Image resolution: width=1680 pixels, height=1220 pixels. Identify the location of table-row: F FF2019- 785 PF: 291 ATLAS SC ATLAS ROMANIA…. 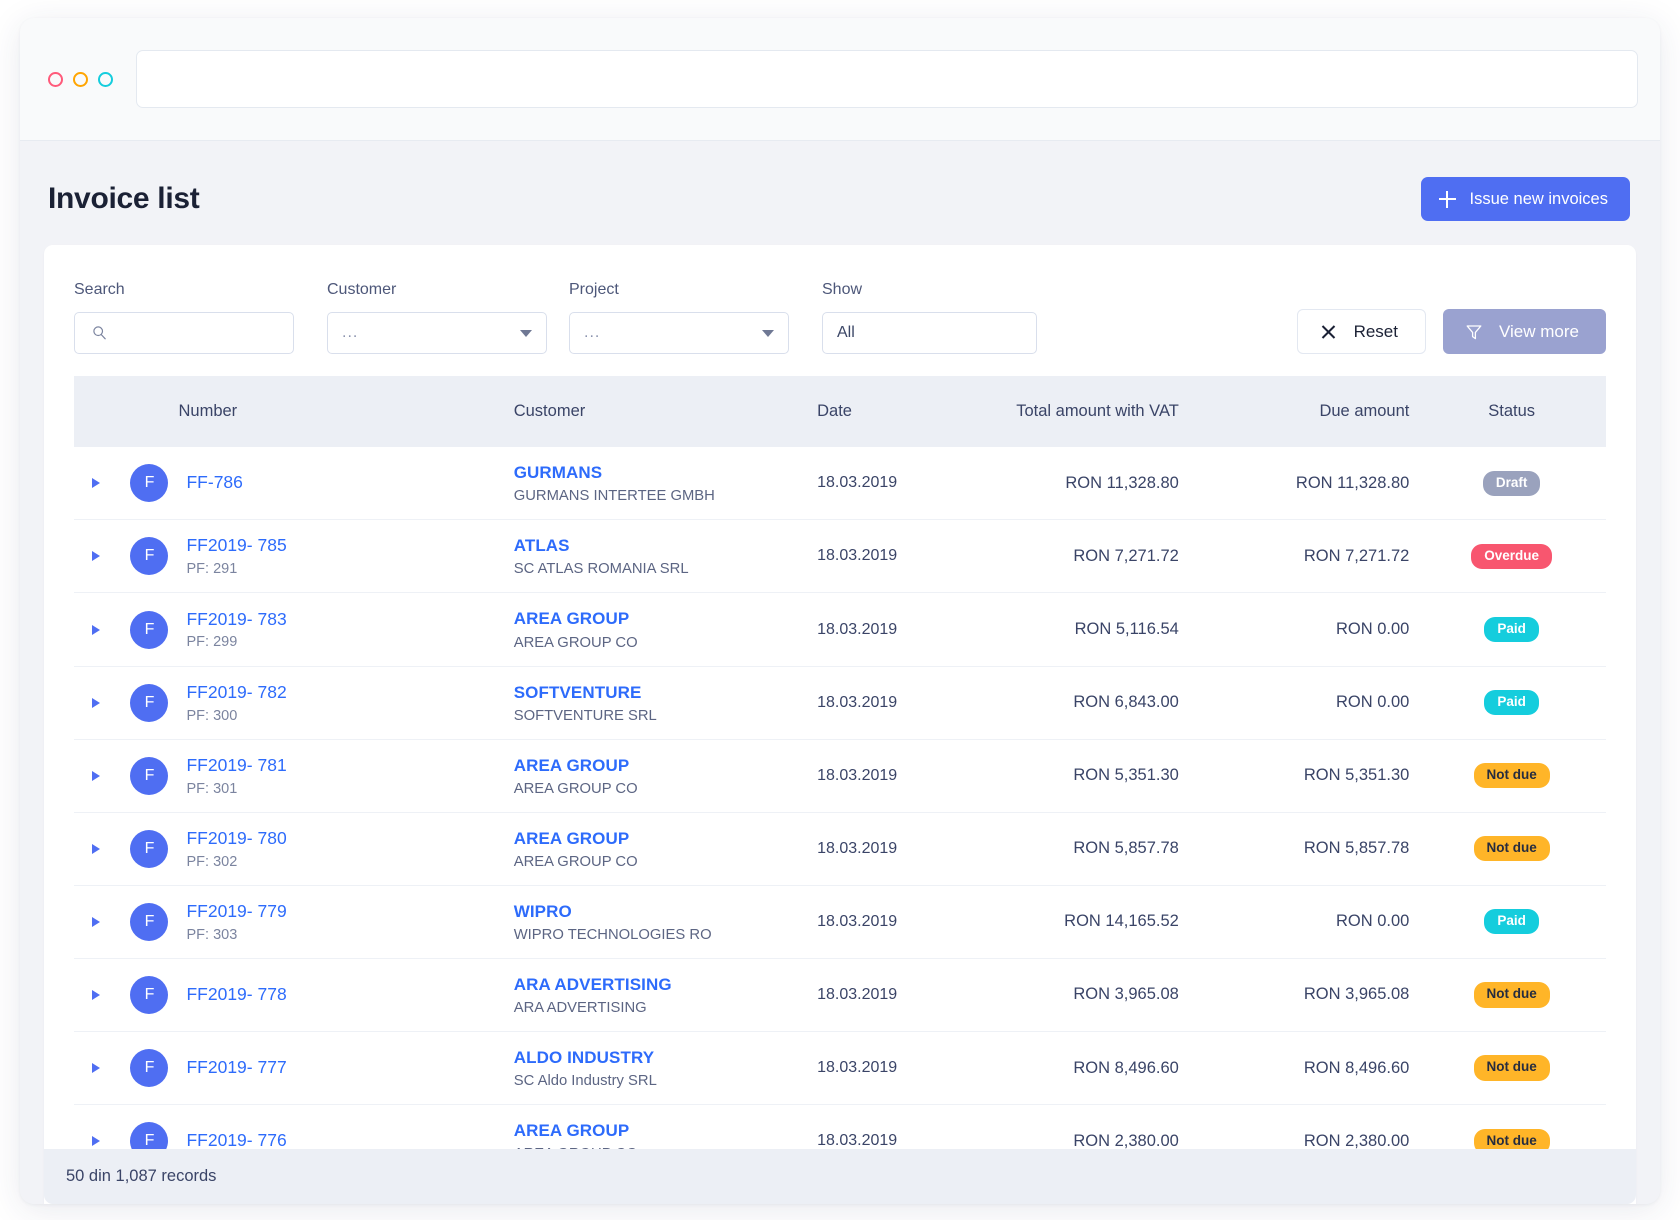
(840, 556).